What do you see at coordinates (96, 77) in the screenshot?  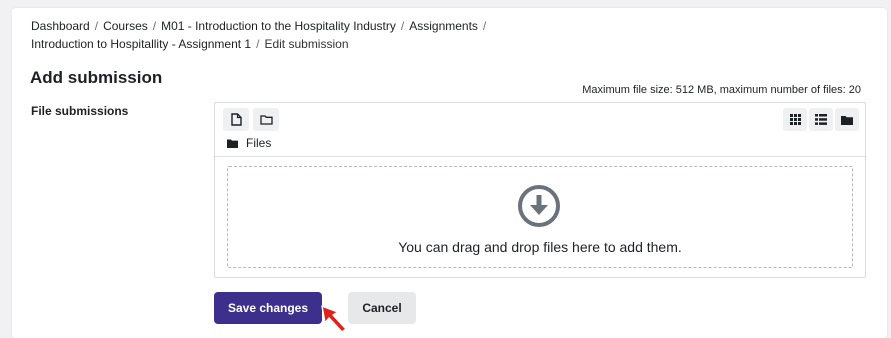 I see `page-title: Add submission` at bounding box center [96, 77].